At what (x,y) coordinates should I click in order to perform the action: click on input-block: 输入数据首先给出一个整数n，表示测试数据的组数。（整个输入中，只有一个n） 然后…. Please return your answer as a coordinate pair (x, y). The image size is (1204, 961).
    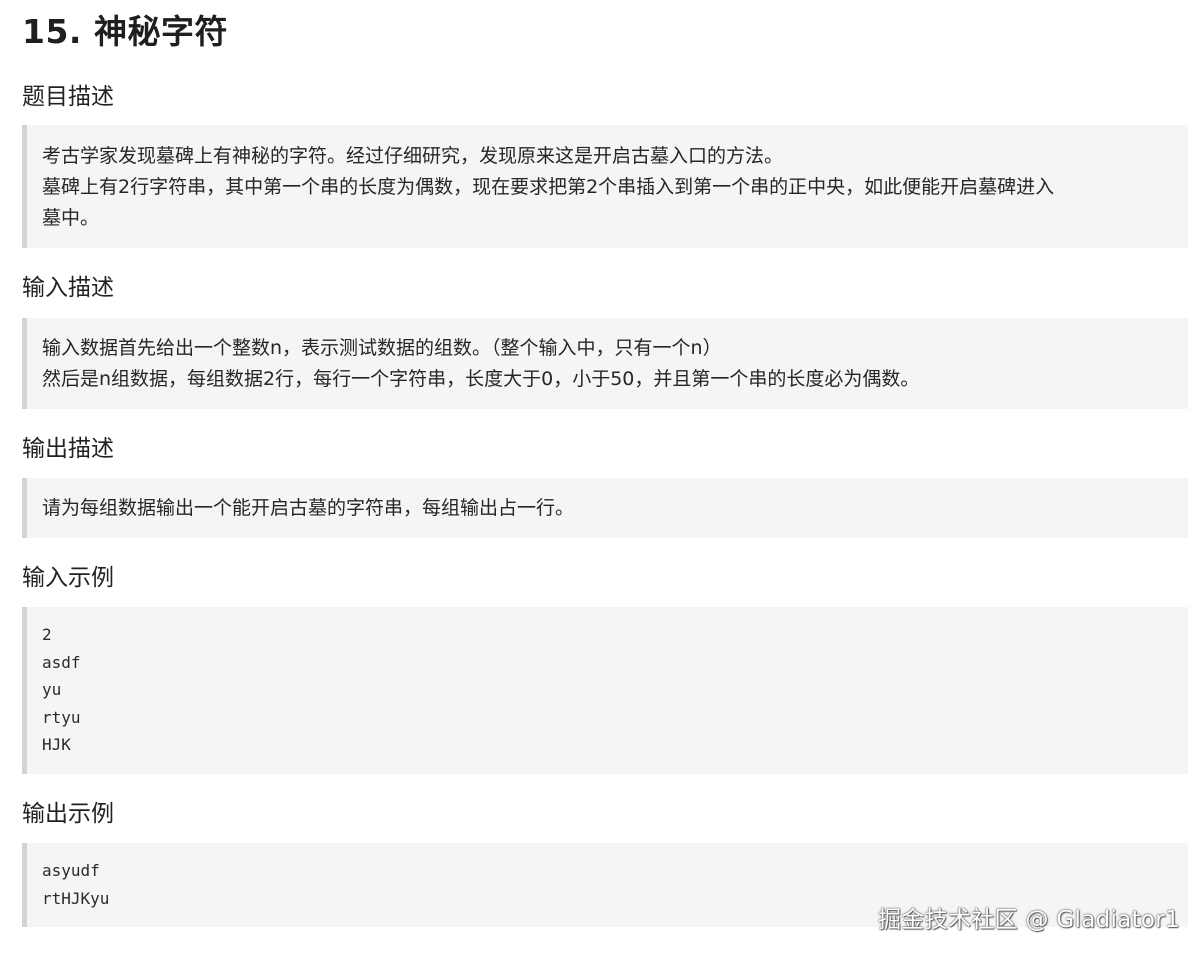
    Looking at the image, I should click on (605, 363).